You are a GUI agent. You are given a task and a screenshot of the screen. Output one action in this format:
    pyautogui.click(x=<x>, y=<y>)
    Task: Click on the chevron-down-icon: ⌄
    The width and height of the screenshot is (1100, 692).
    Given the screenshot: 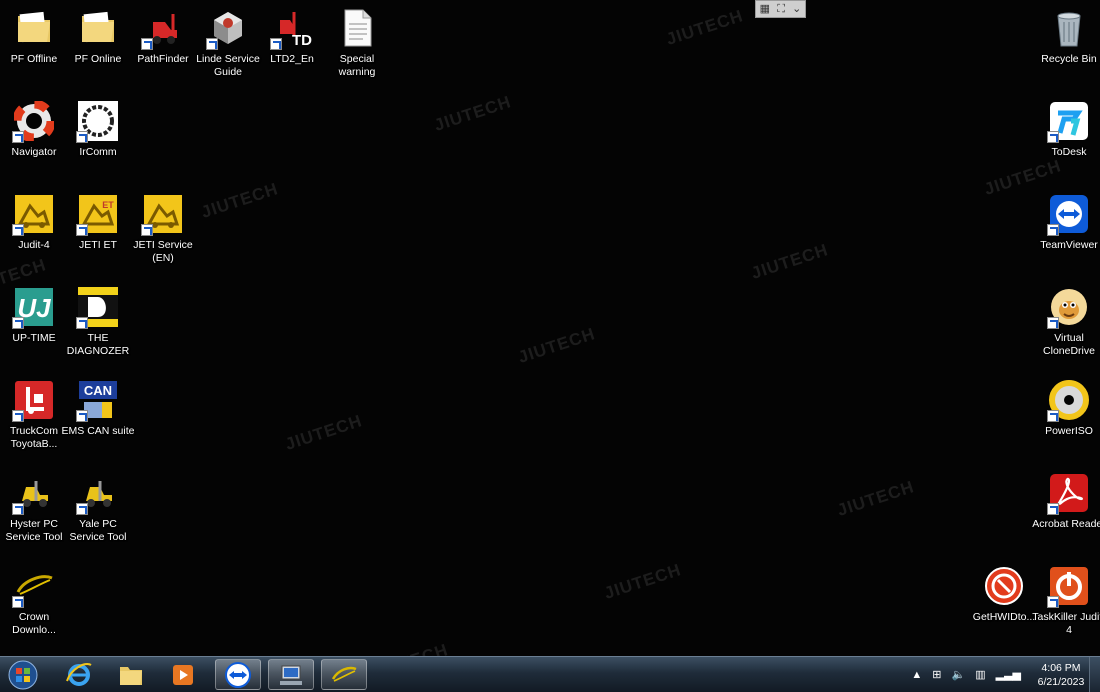 What is the action you would take?
    pyautogui.click(x=796, y=9)
    